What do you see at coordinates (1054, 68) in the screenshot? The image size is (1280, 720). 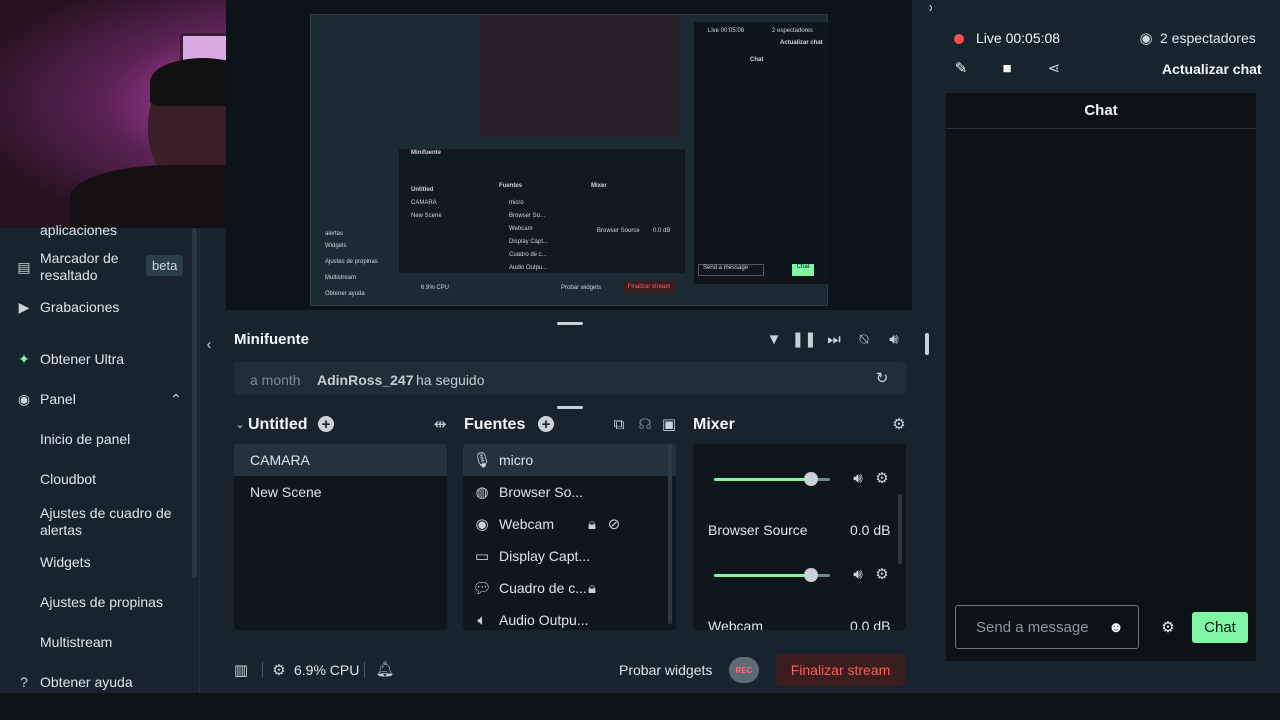 I see `share-icon: ⋖` at bounding box center [1054, 68].